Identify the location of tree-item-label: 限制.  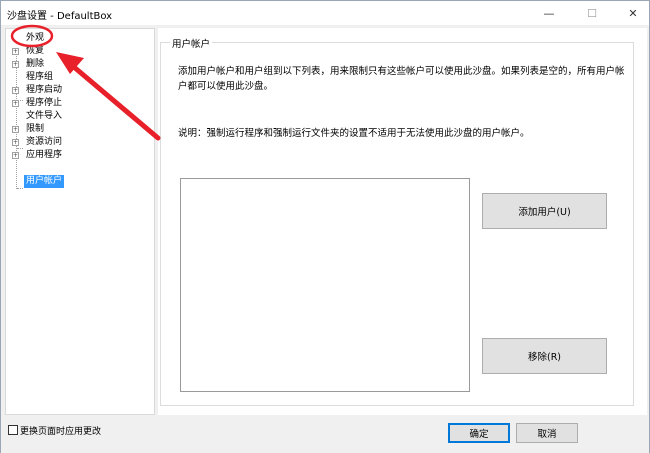
(35, 129).